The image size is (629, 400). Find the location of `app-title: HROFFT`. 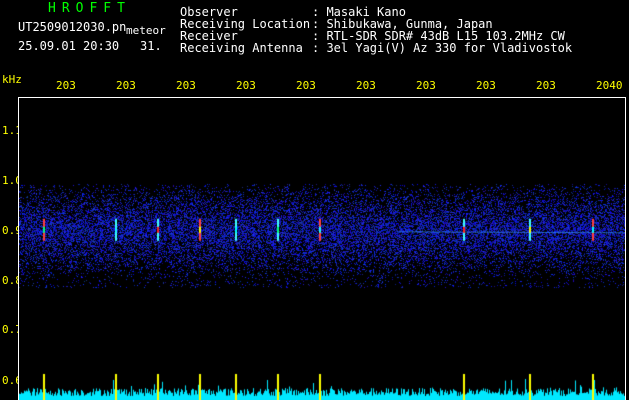

app-title: HROFFT is located at coordinates (89, 8).